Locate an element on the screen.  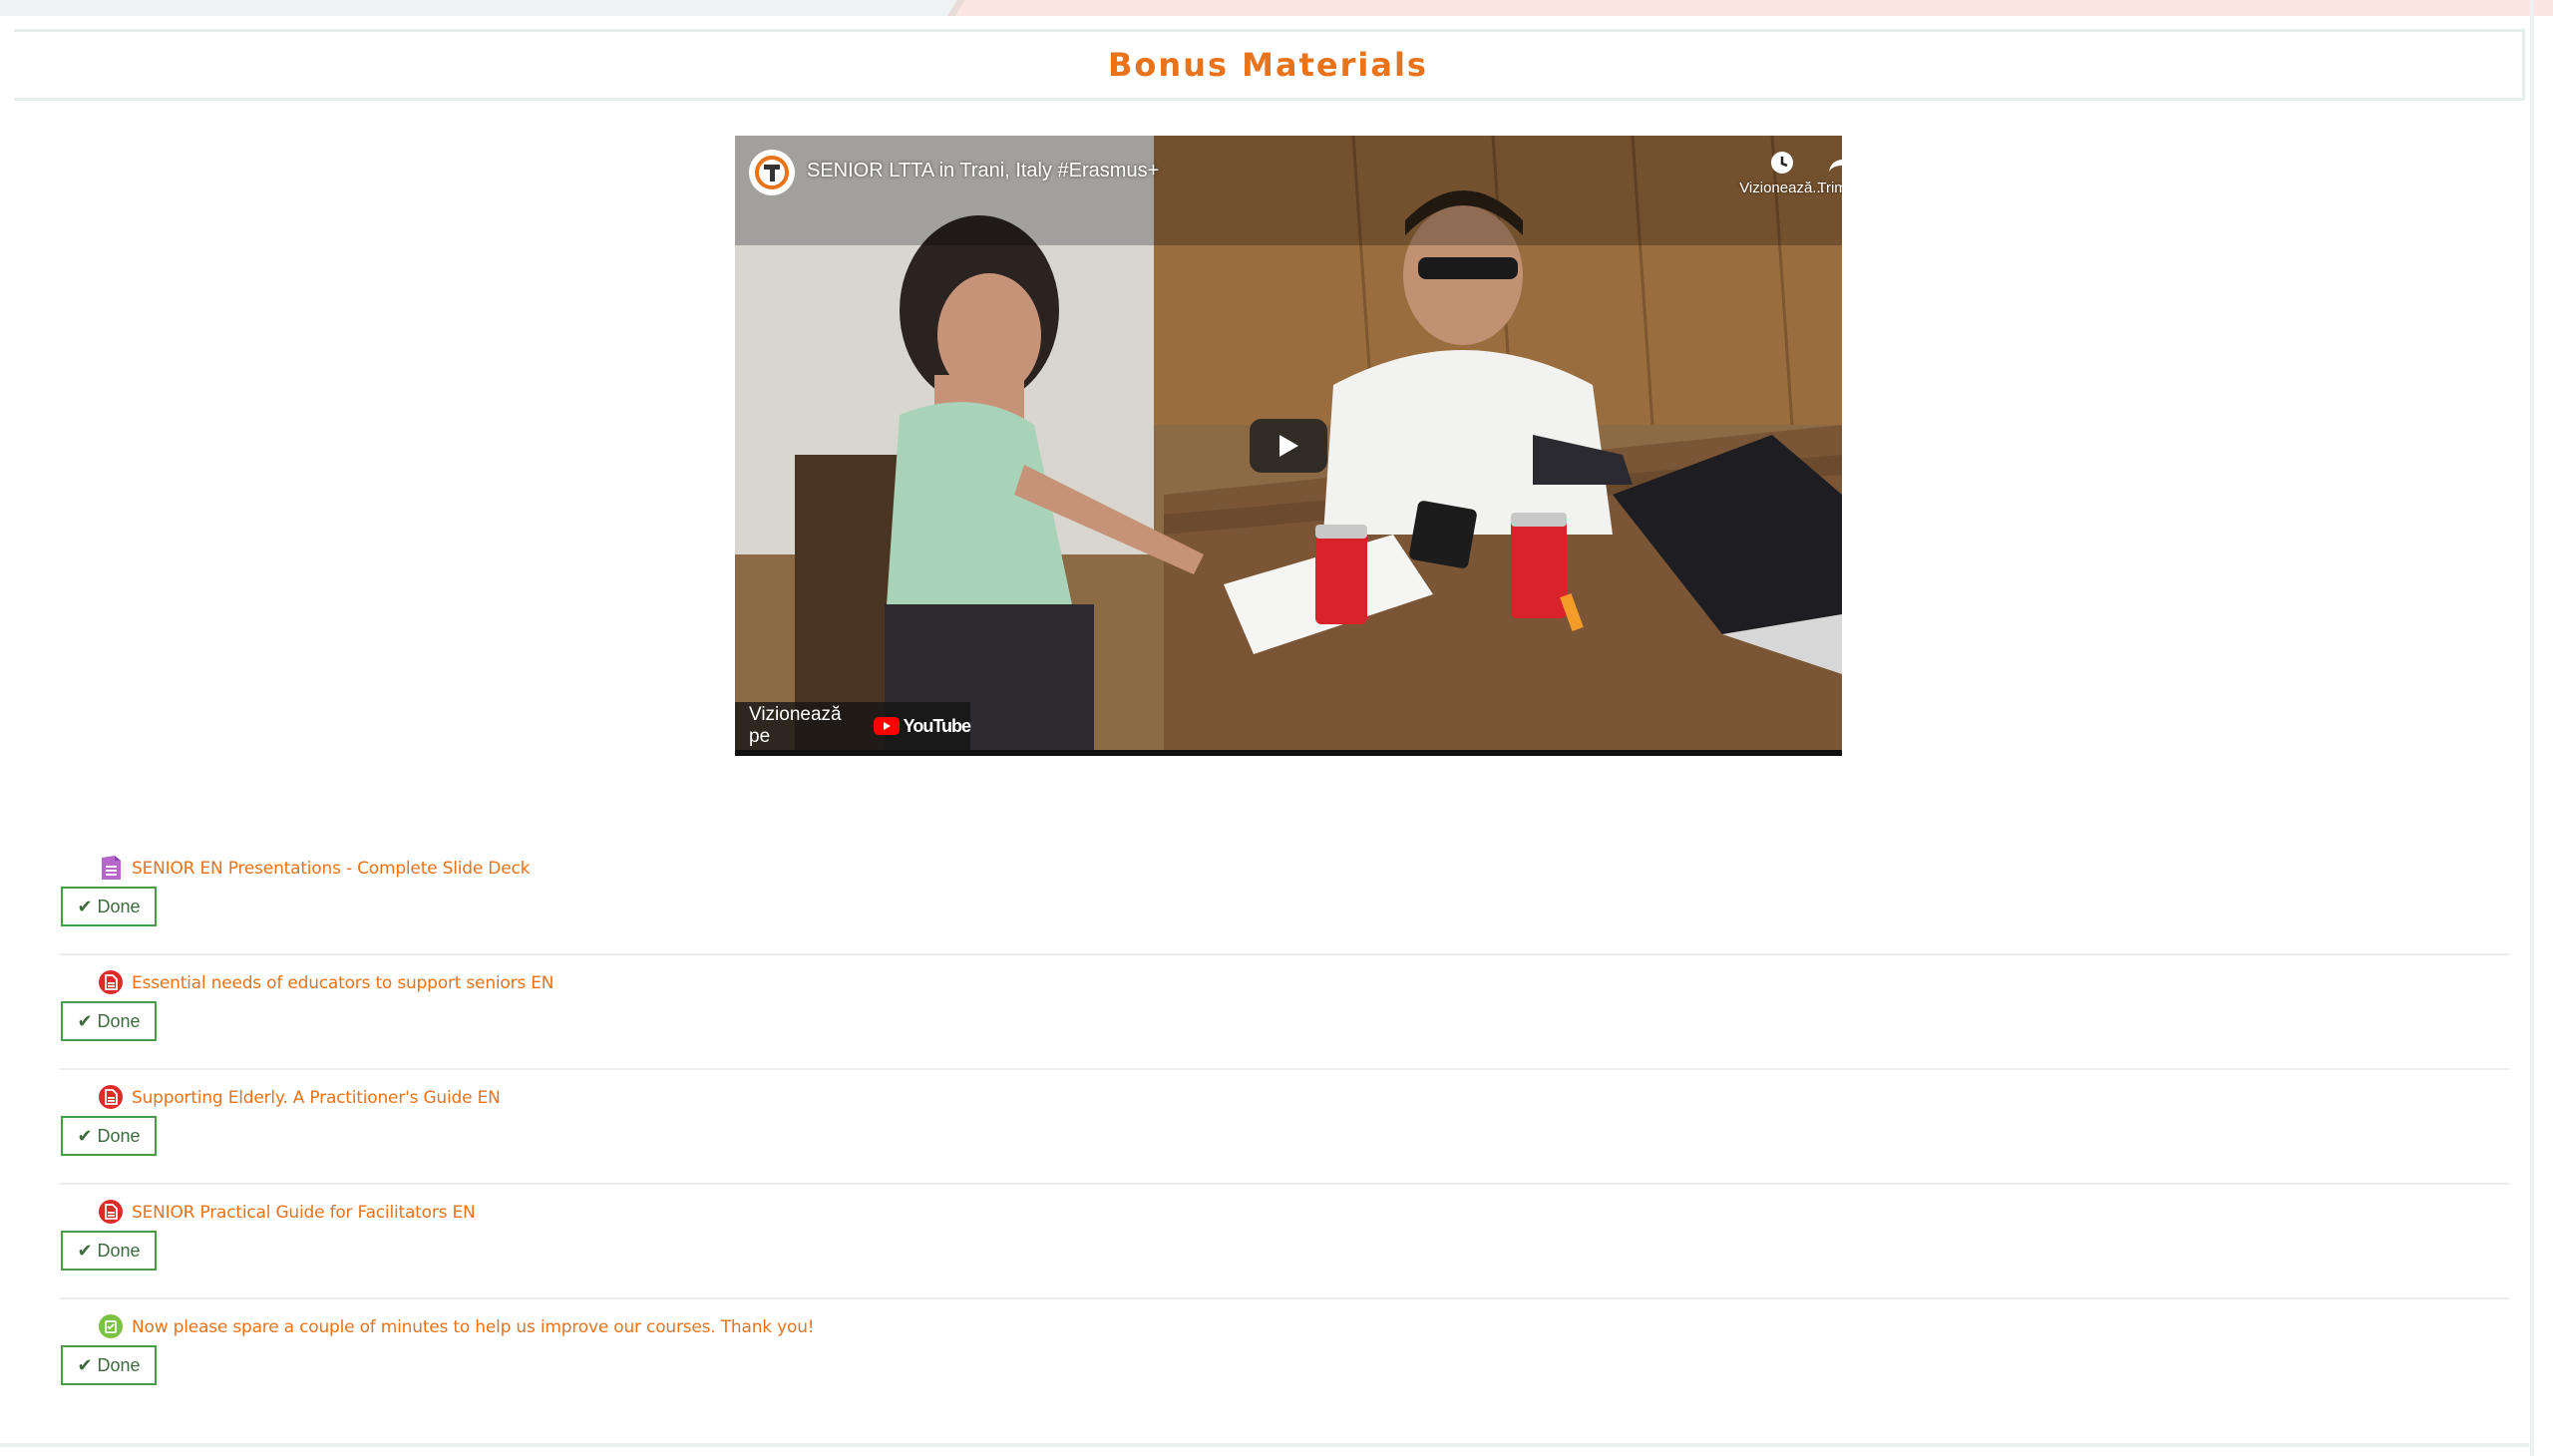
play-icon is located at coordinates (1289, 446).